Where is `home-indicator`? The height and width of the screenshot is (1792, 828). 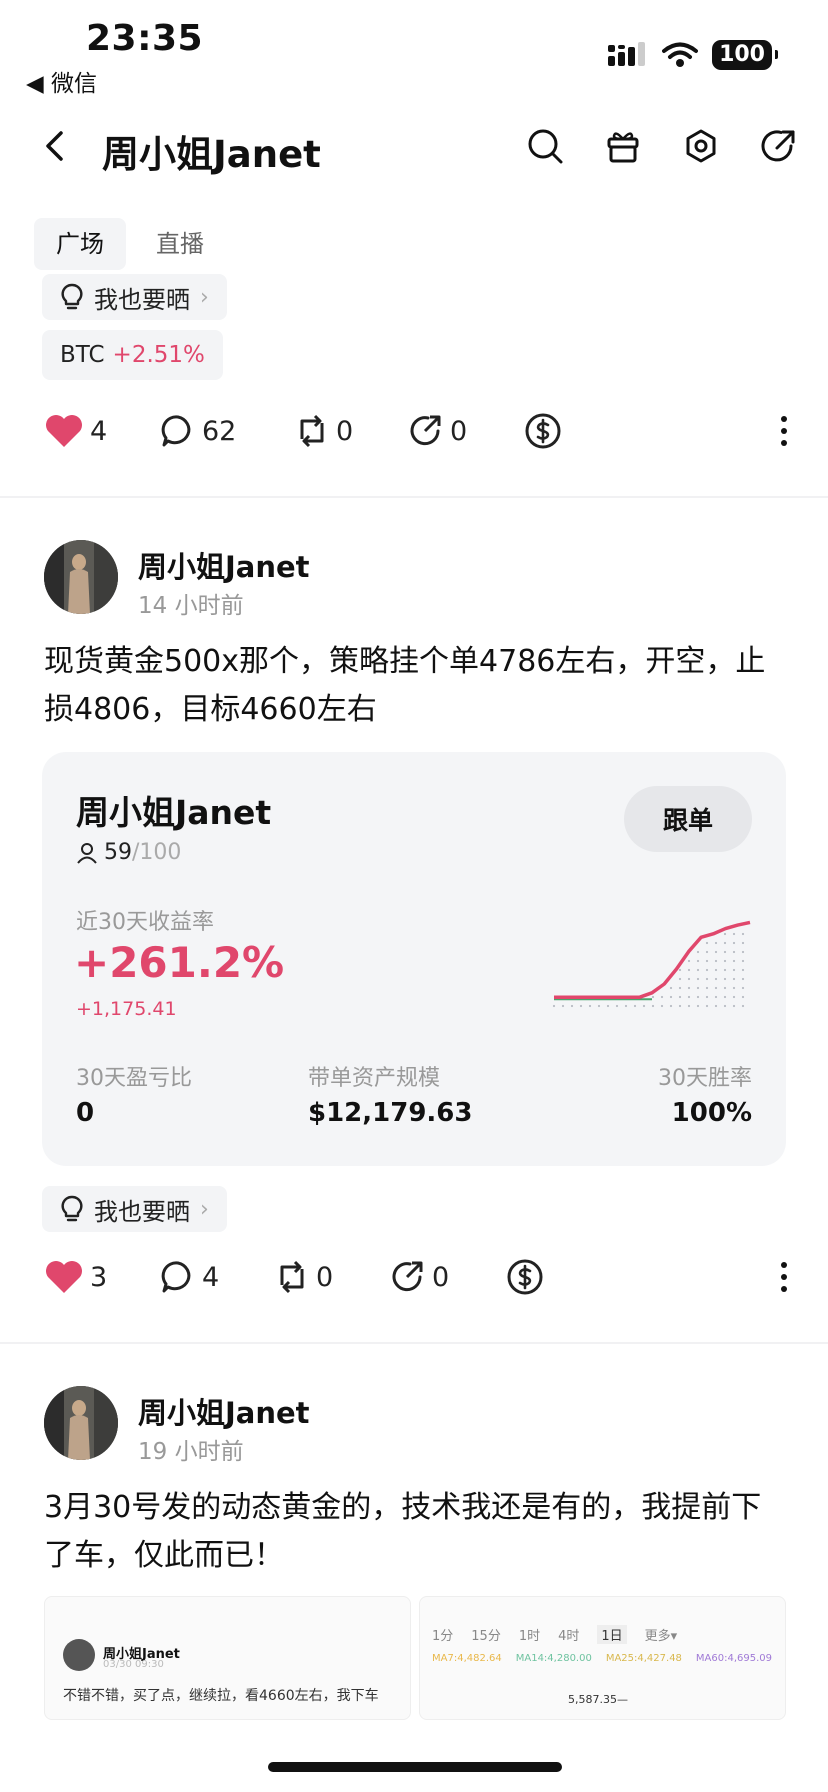
home-indicator is located at coordinates (415, 1767).